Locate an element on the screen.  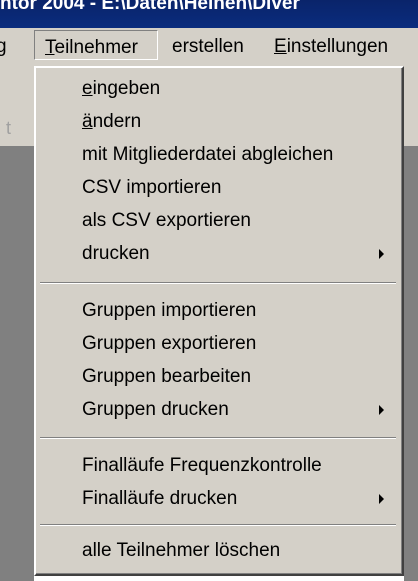
menu-item-eingeben: eingeben is located at coordinates (234, 88).